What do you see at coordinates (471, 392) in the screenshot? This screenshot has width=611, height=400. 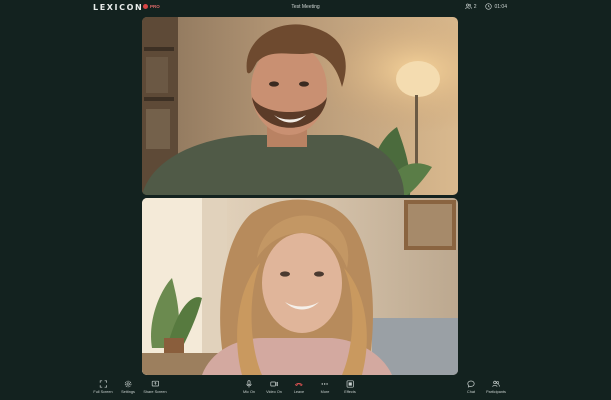 I see `chat-label: Chat` at bounding box center [471, 392].